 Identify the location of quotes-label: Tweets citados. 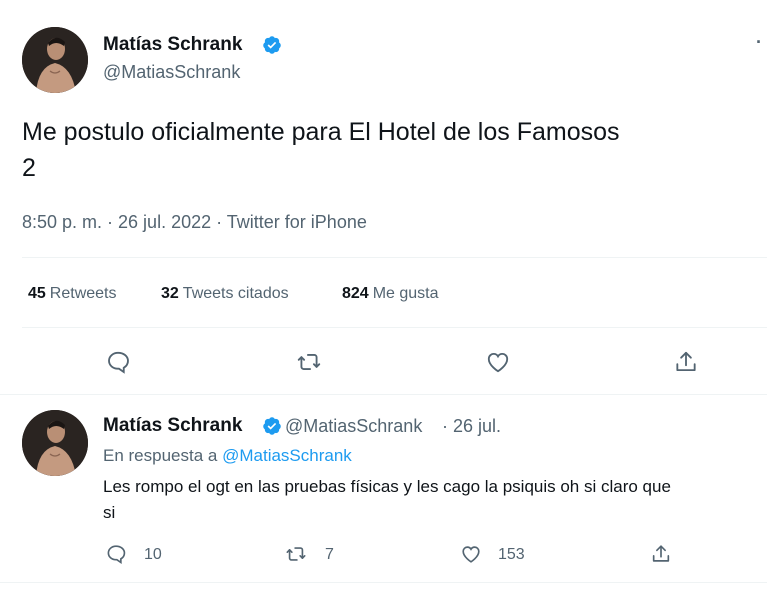
(235, 293).